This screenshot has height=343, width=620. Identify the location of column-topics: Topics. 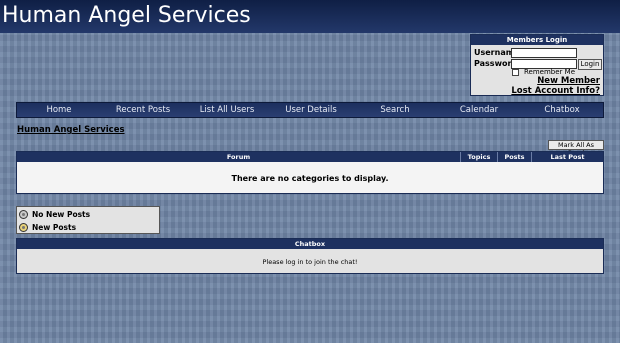
(478, 157).